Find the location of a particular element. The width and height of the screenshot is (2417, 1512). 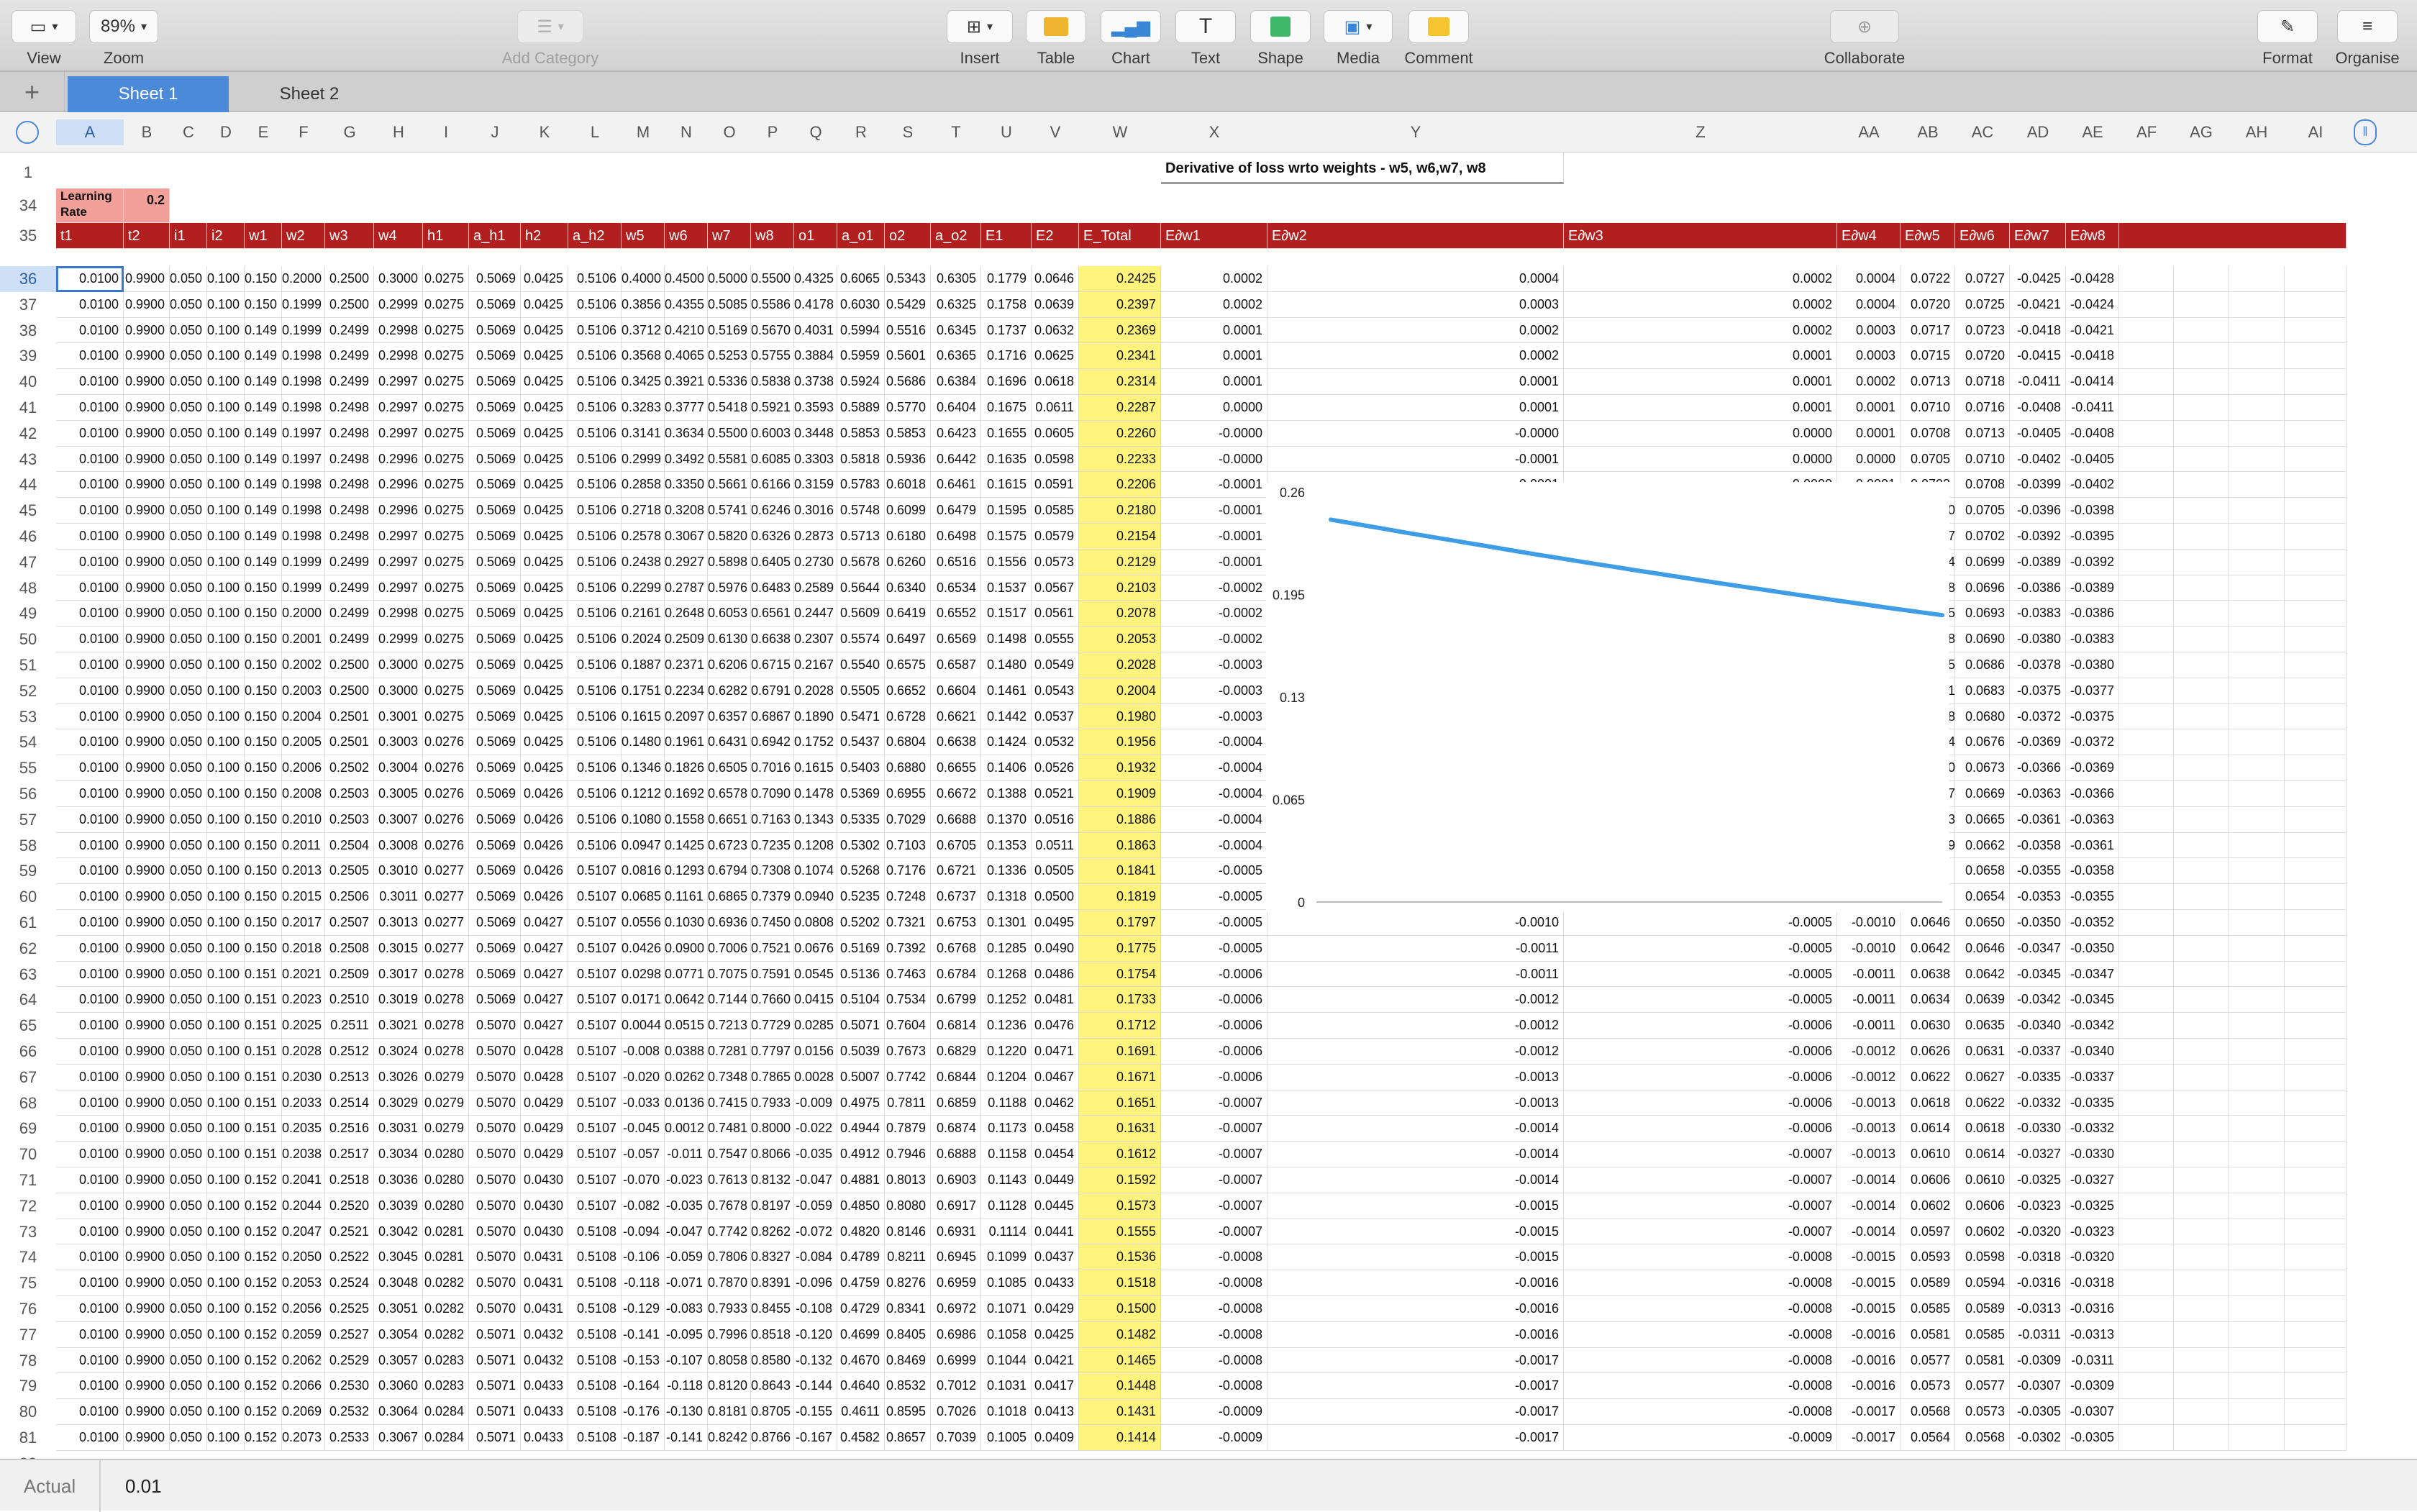

column-header-v: V is located at coordinates (1056, 132).